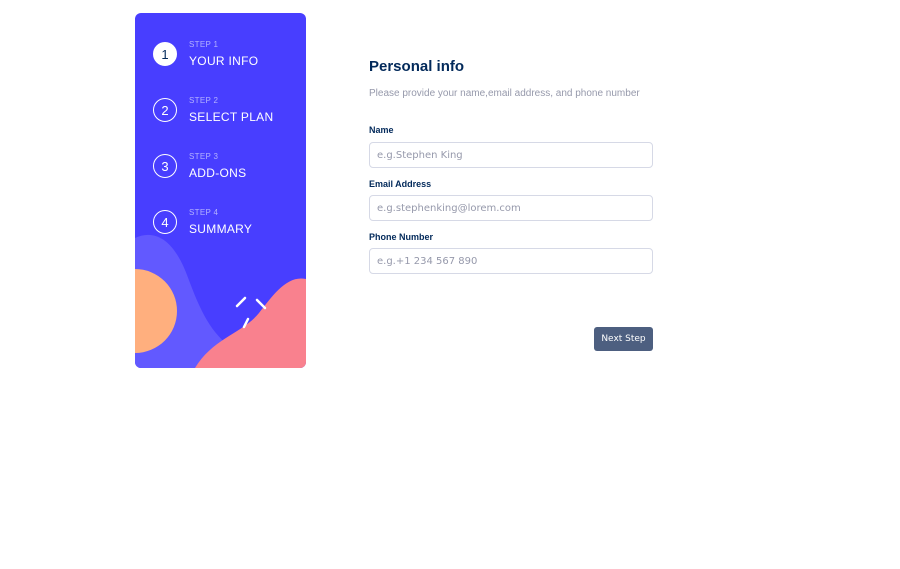 This screenshot has height=569, width=900. I want to click on step-4-title: SUMMARY, so click(221, 229).